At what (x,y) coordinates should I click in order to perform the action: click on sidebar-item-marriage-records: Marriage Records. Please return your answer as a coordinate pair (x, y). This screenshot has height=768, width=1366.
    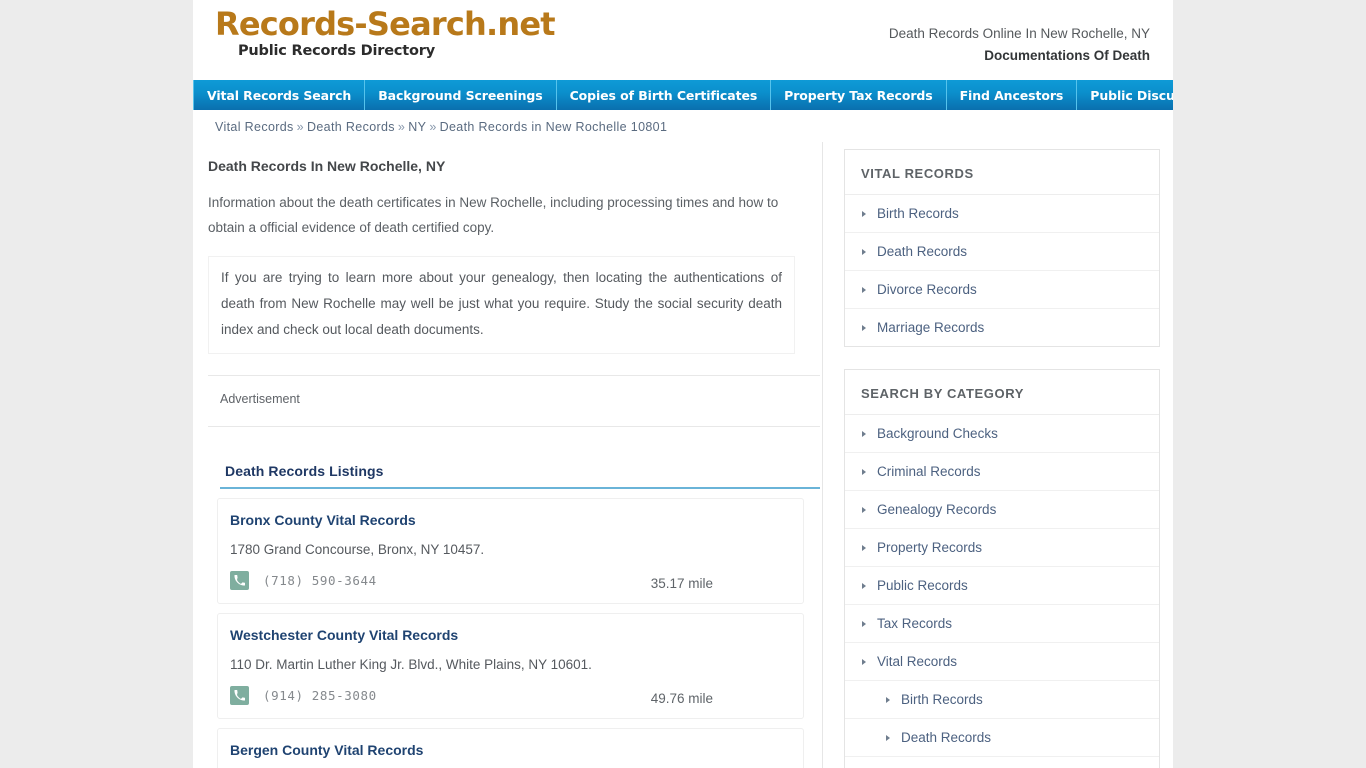
    Looking at the image, I should click on (1002, 327).